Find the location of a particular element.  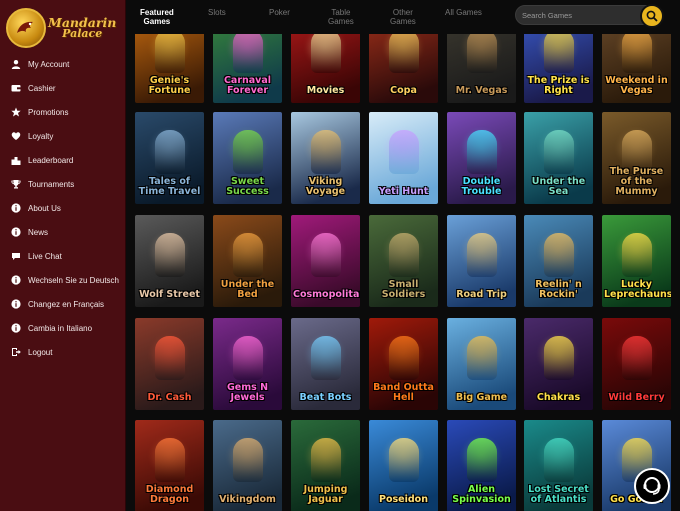

heart-icon is located at coordinates (16, 136).